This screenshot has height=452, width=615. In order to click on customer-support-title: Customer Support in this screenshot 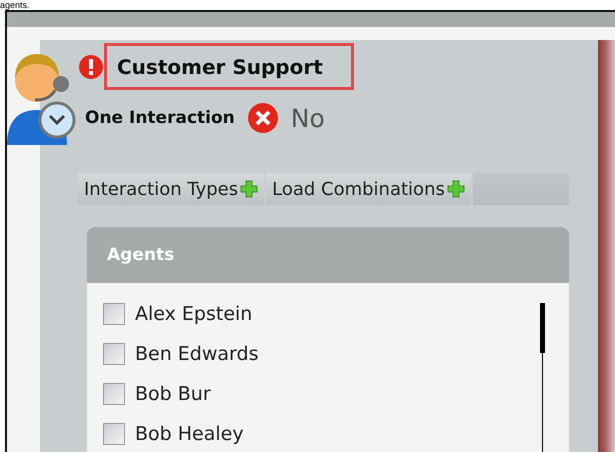, I will do `click(229, 66)`.